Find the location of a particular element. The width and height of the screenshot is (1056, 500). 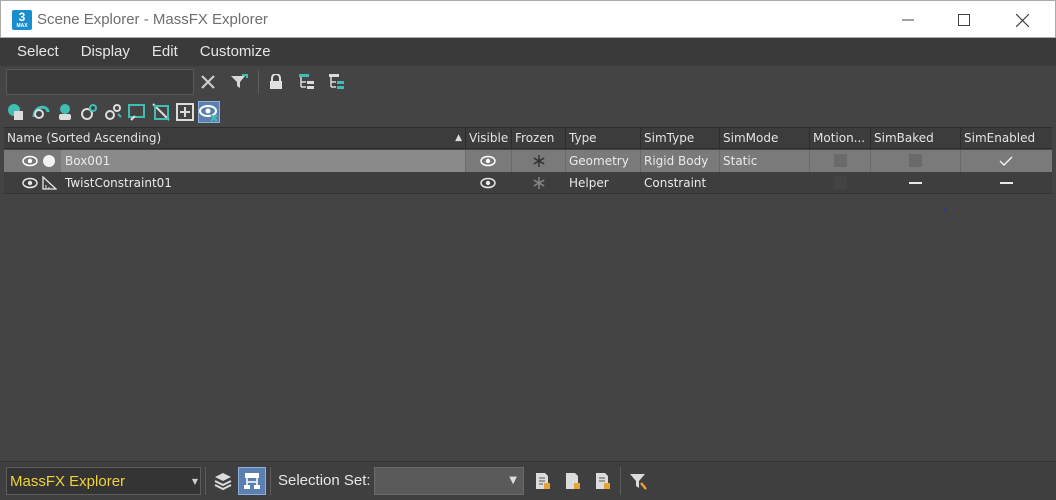

add-to-selection-set-button is located at coordinates (572, 481).